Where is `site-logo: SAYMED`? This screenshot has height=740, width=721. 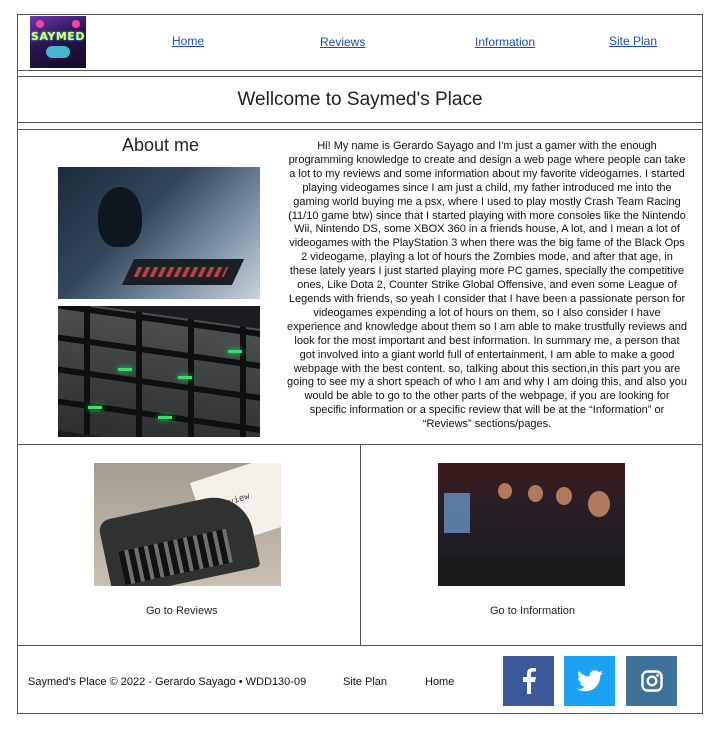
site-logo: SAYMED is located at coordinates (58, 42).